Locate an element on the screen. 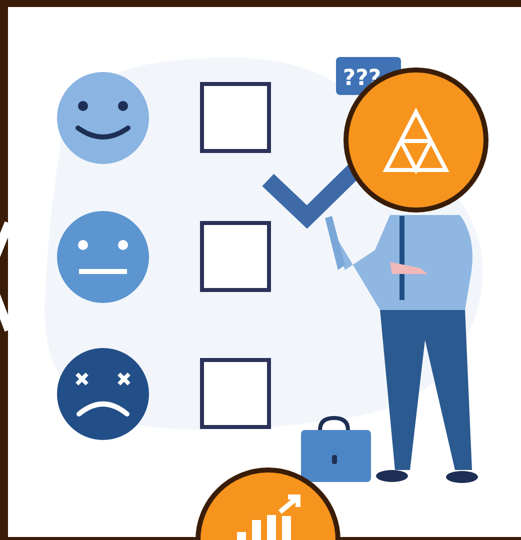 This screenshot has width=521, height=540. sad-face-icon is located at coordinates (103, 394).